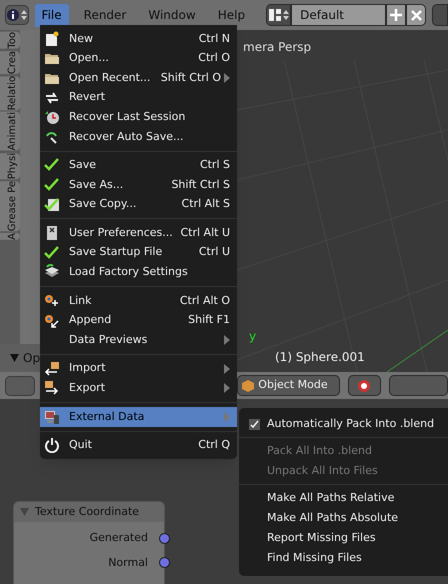 The image size is (448, 584). Describe the element at coordinates (138, 301) in the screenshot. I see `menu-item: Link Ctrl Alt O` at that location.